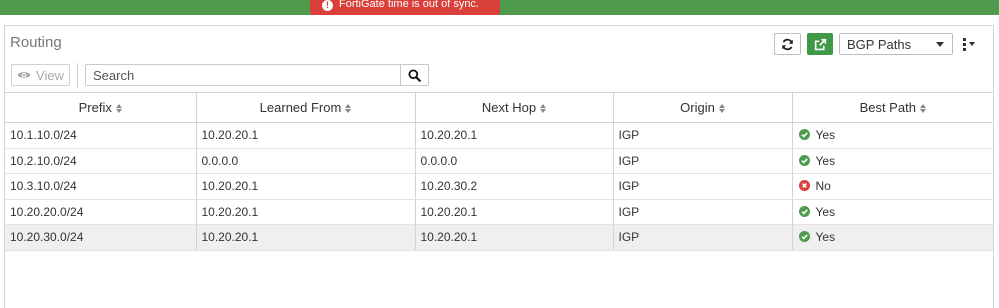 The width and height of the screenshot is (999, 308). I want to click on exclamation-circle-icon: !, so click(327, 5).